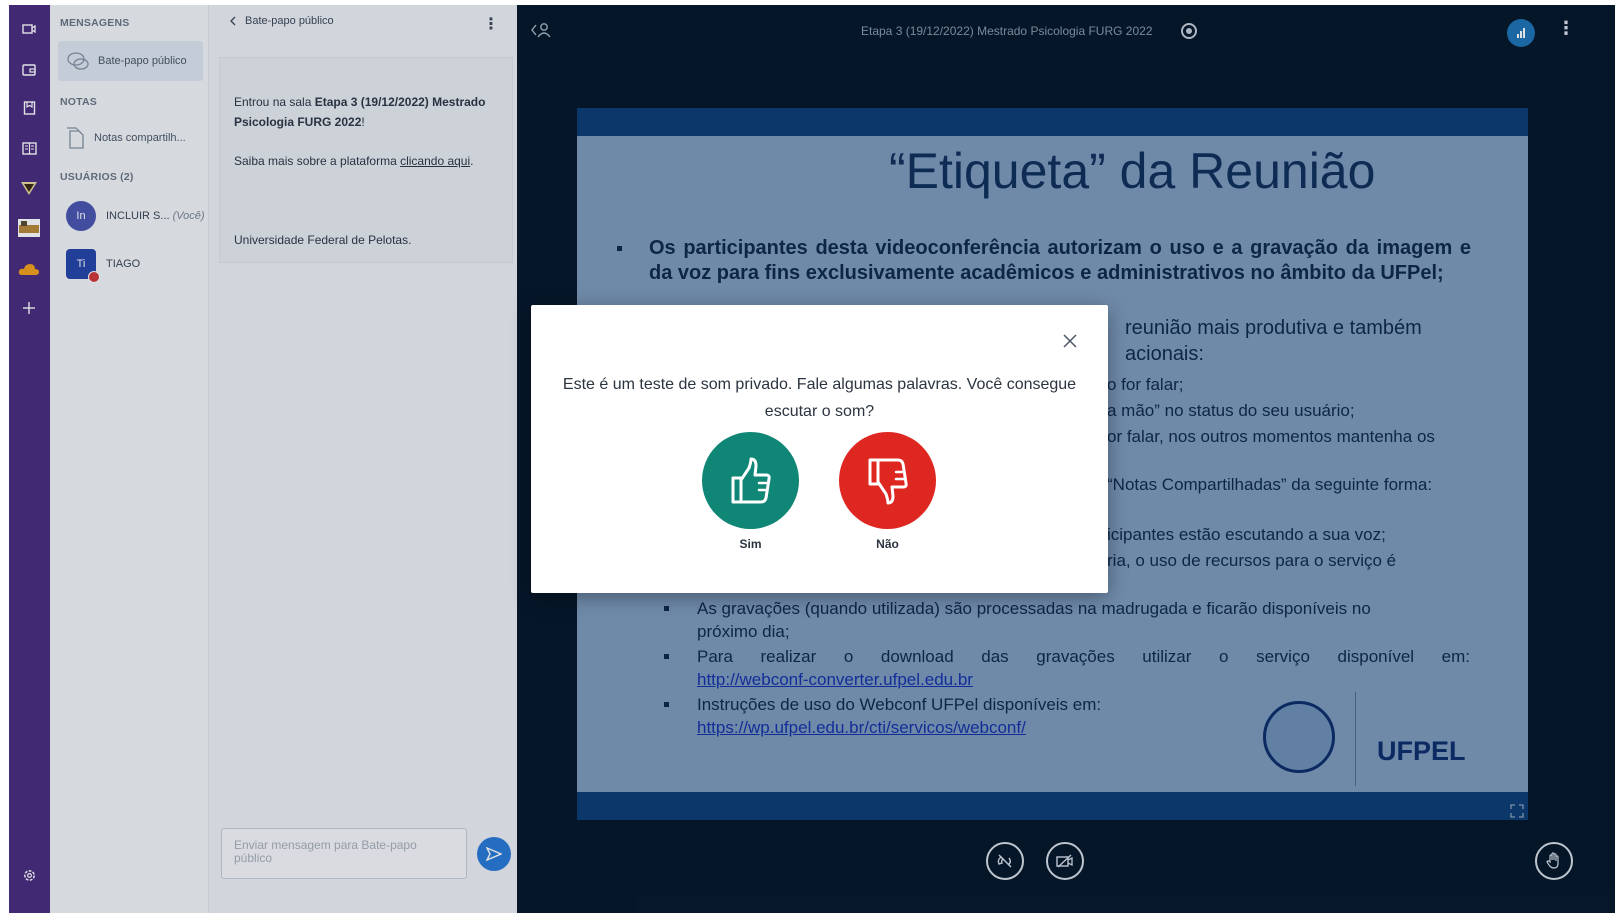  Describe the element at coordinates (1052, 806) in the screenshot. I see `slide-bottom-bar` at that location.